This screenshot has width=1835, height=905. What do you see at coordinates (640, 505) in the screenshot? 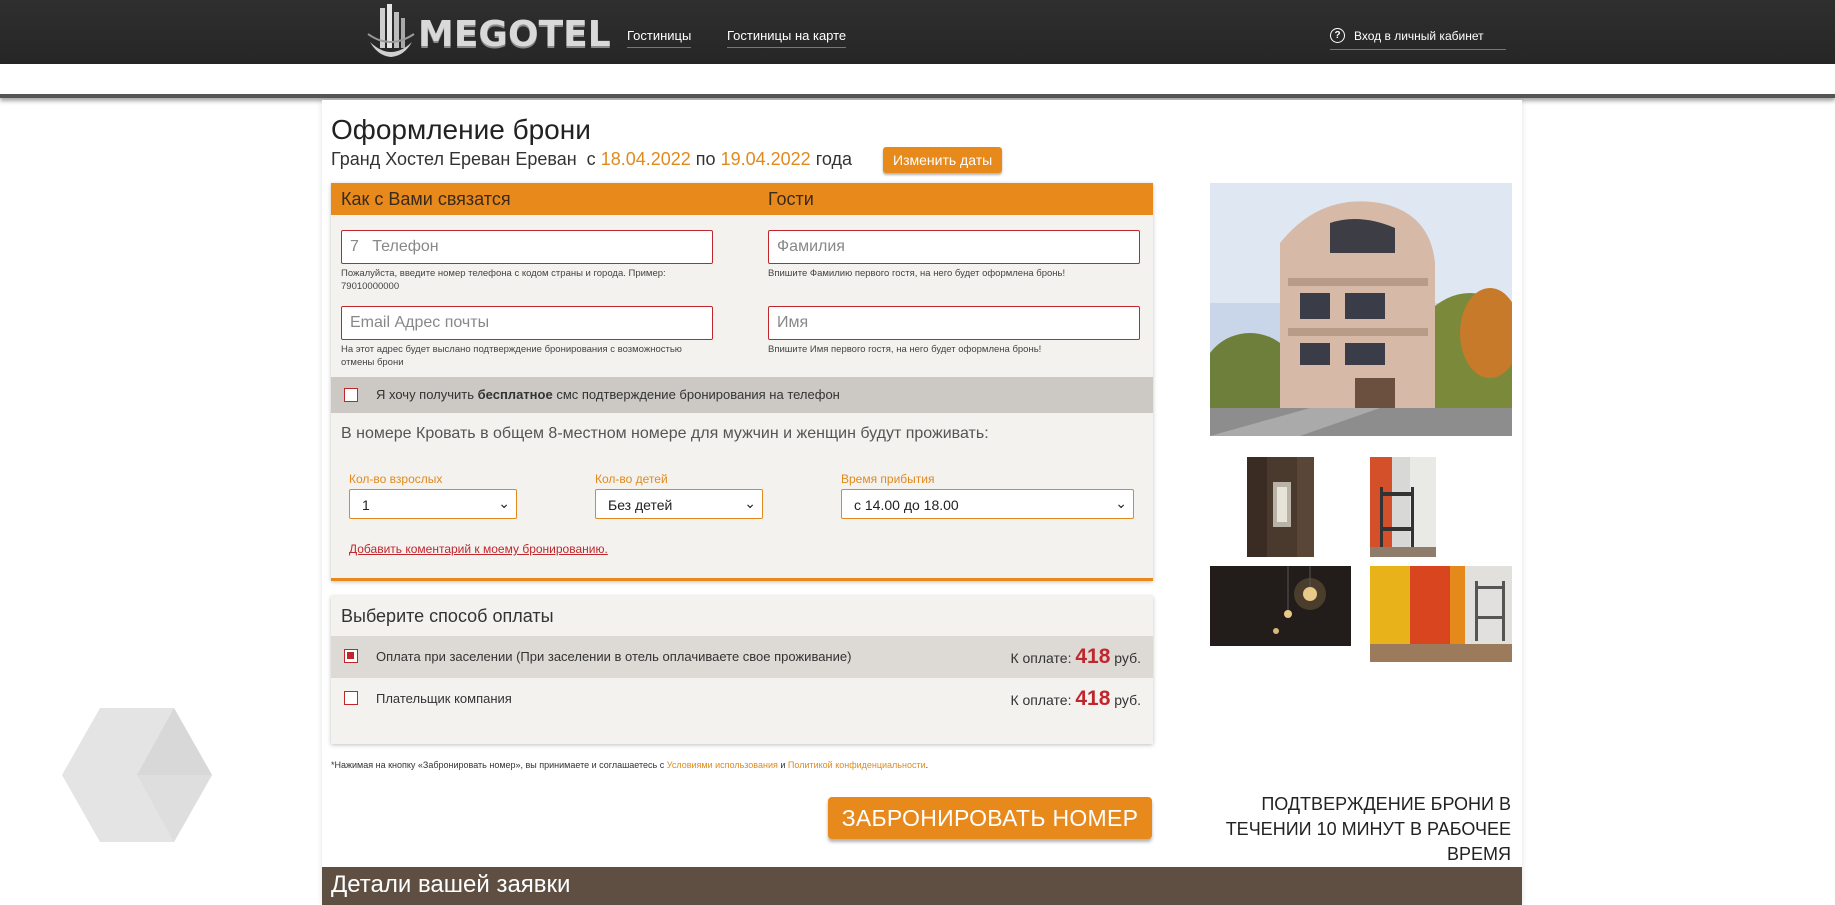
I see `children-value: Без детей` at bounding box center [640, 505].